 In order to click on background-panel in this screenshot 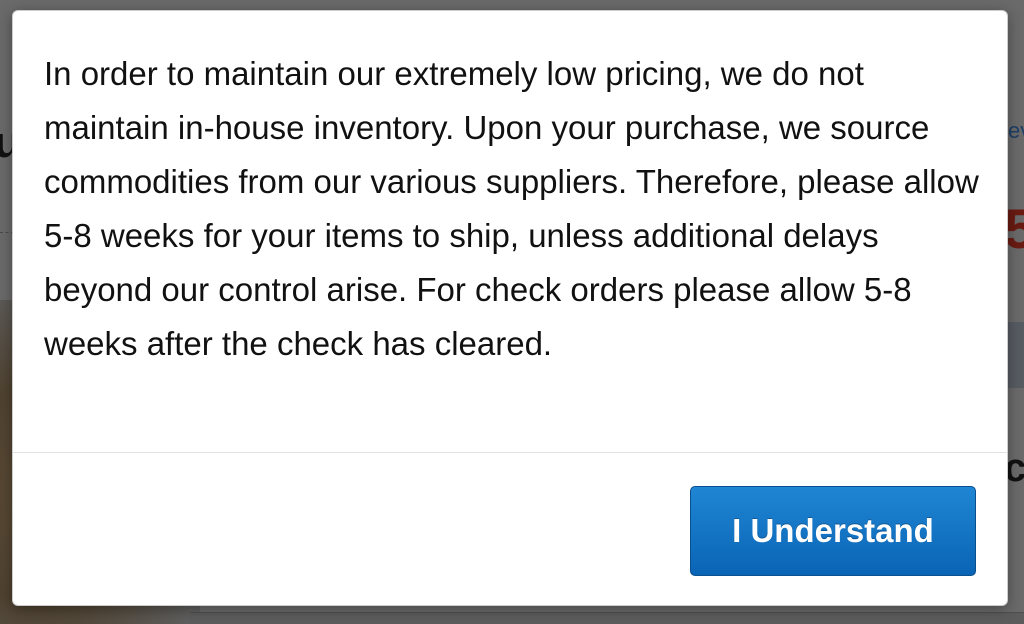, I will do `click(1016, 355)`.